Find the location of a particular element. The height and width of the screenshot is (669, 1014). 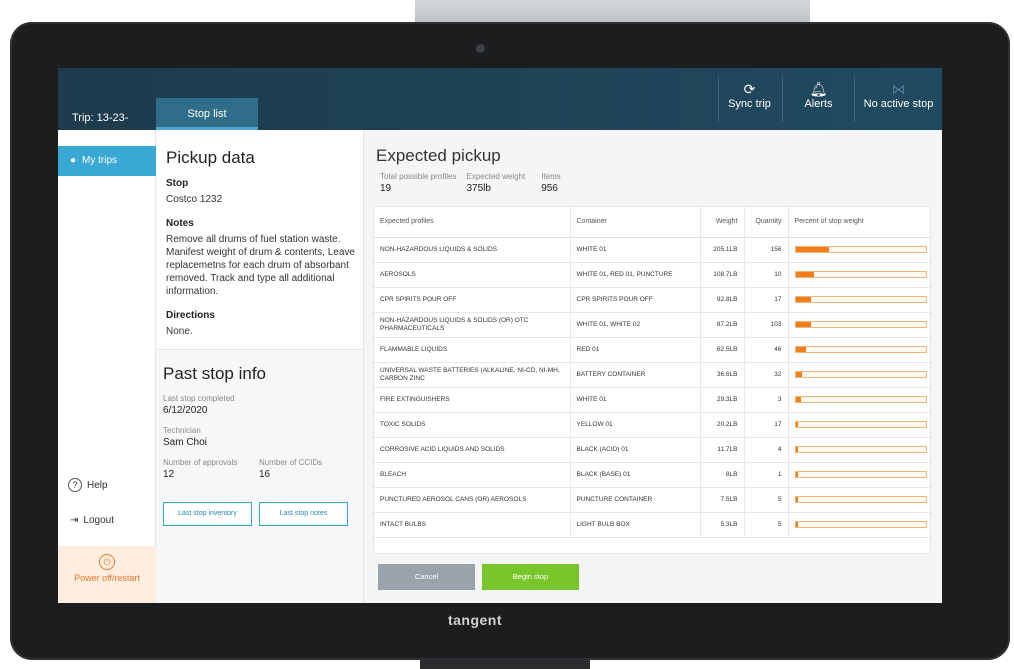

weight-cell: 87.2LB is located at coordinates (722, 325).